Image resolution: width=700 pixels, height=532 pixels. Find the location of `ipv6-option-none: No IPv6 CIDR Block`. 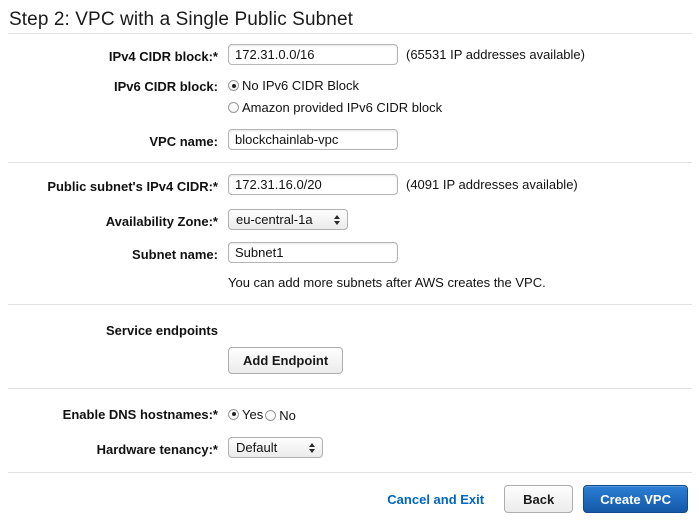

ipv6-option-none: No IPv6 CIDR Block is located at coordinates (335, 85).